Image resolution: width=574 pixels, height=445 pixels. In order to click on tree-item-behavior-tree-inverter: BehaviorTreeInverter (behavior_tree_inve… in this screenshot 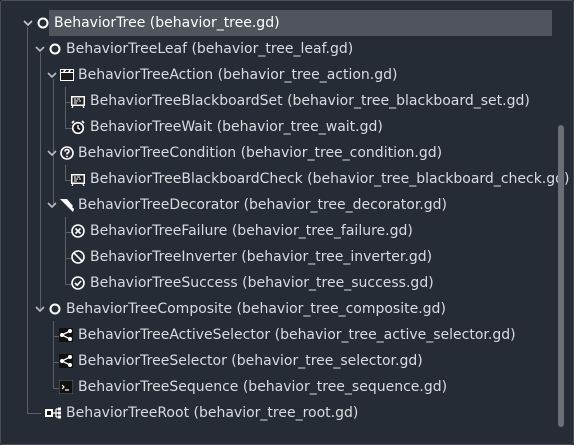, I will do `click(281, 257)`.